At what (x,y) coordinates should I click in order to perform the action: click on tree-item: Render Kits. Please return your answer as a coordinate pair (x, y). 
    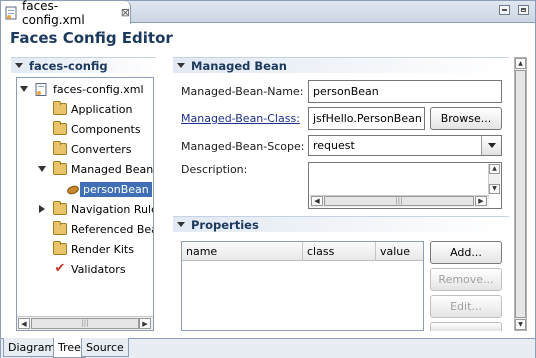
    Looking at the image, I should click on (85, 249).